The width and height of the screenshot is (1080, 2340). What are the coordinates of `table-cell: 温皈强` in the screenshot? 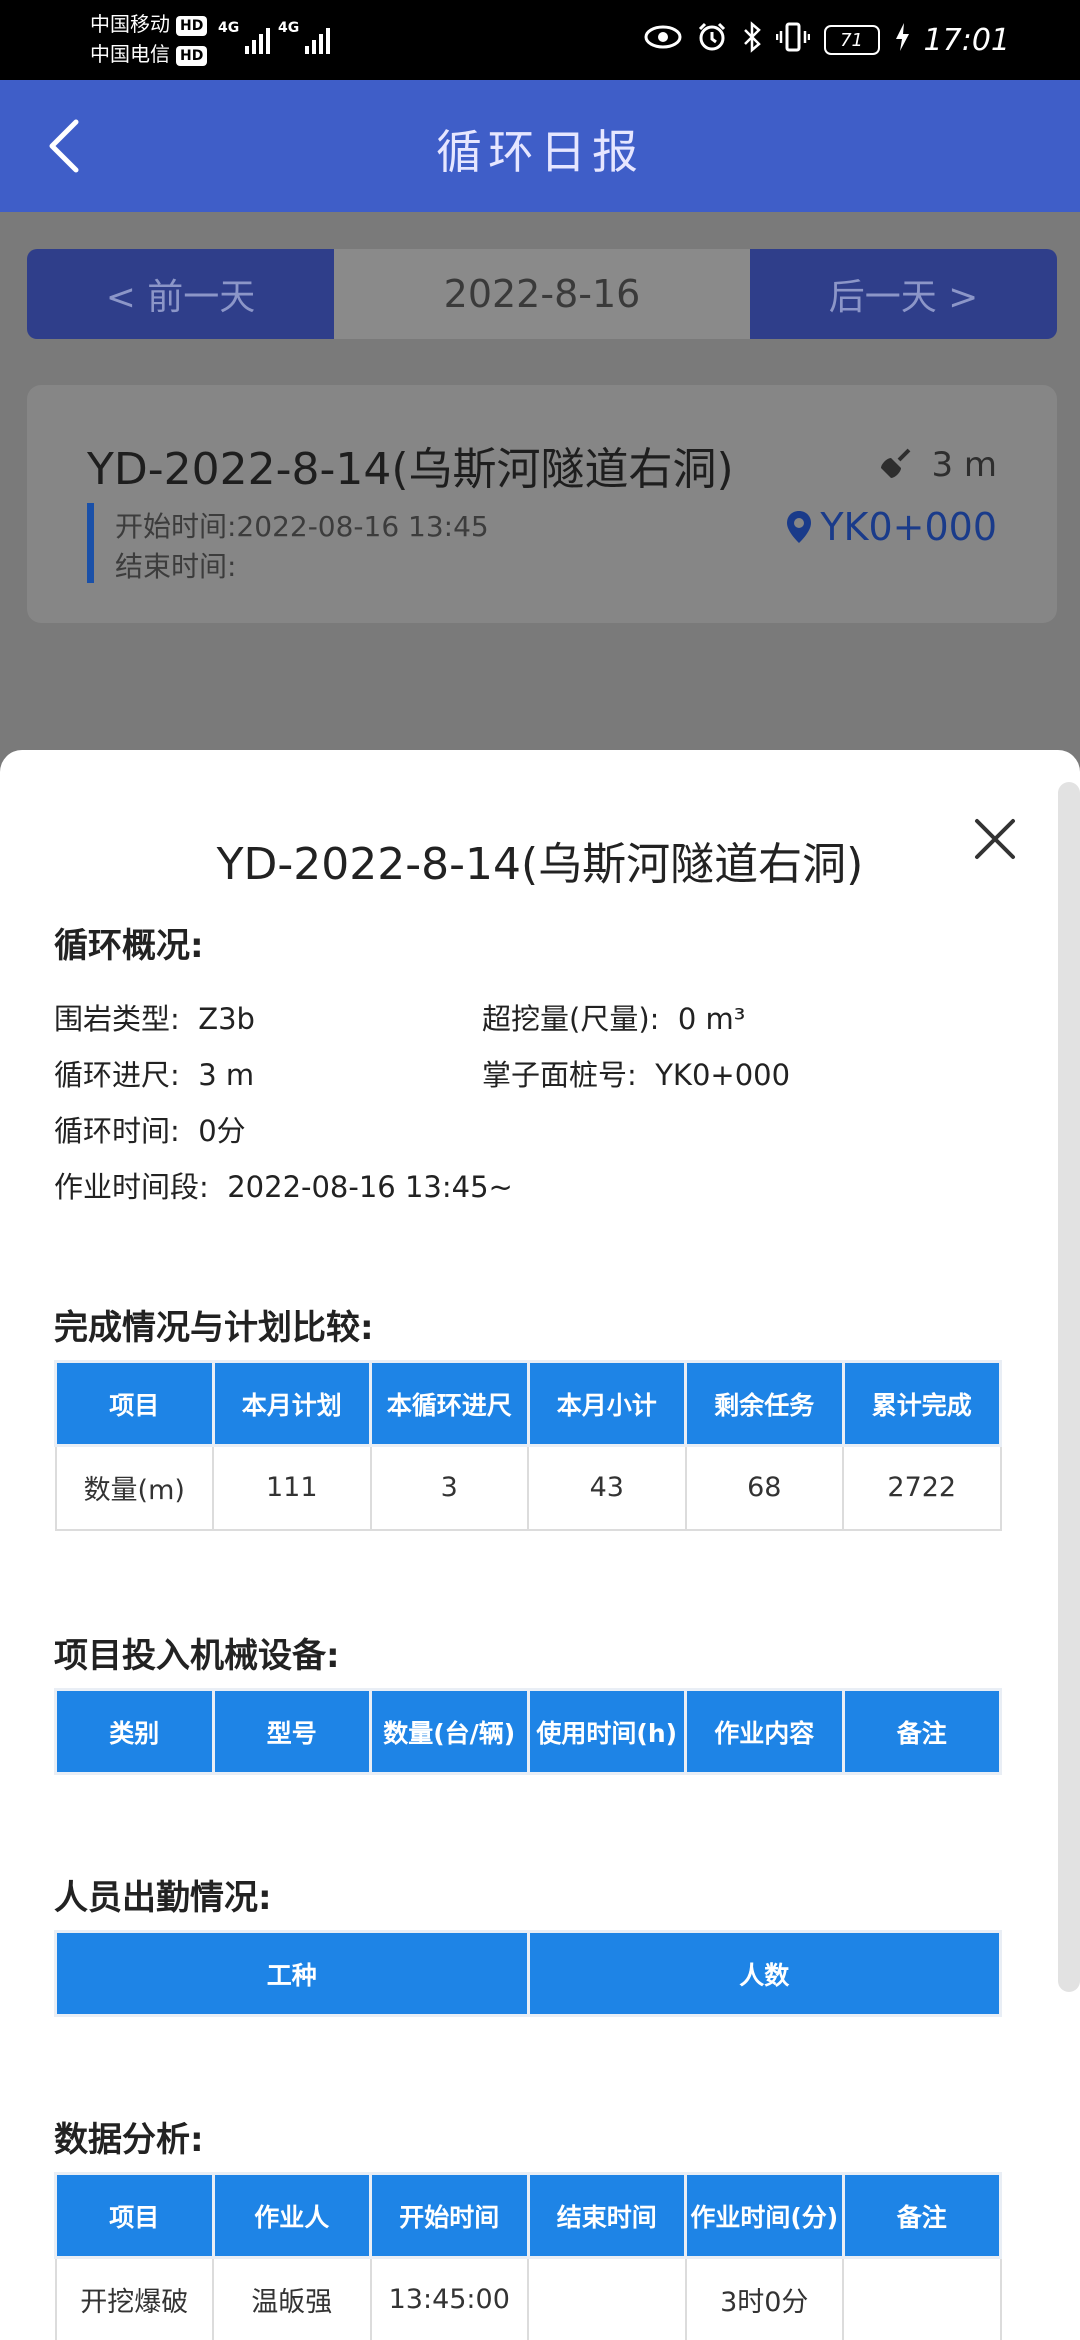 It's located at (292, 2298).